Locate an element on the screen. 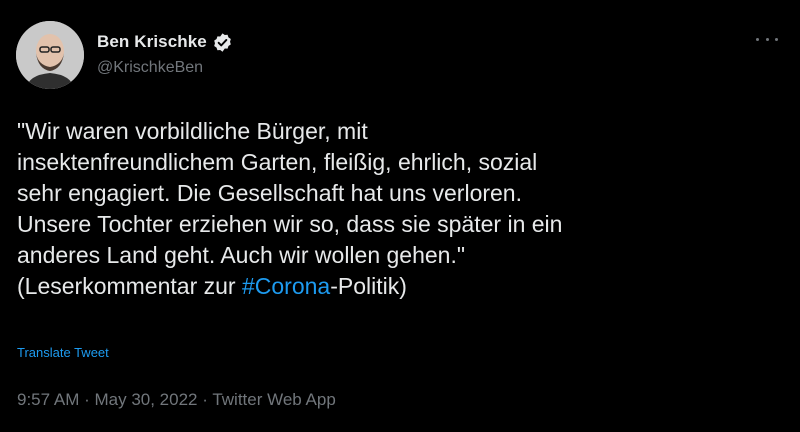 The height and width of the screenshot is (432, 800). avatar is located at coordinates (50, 55).